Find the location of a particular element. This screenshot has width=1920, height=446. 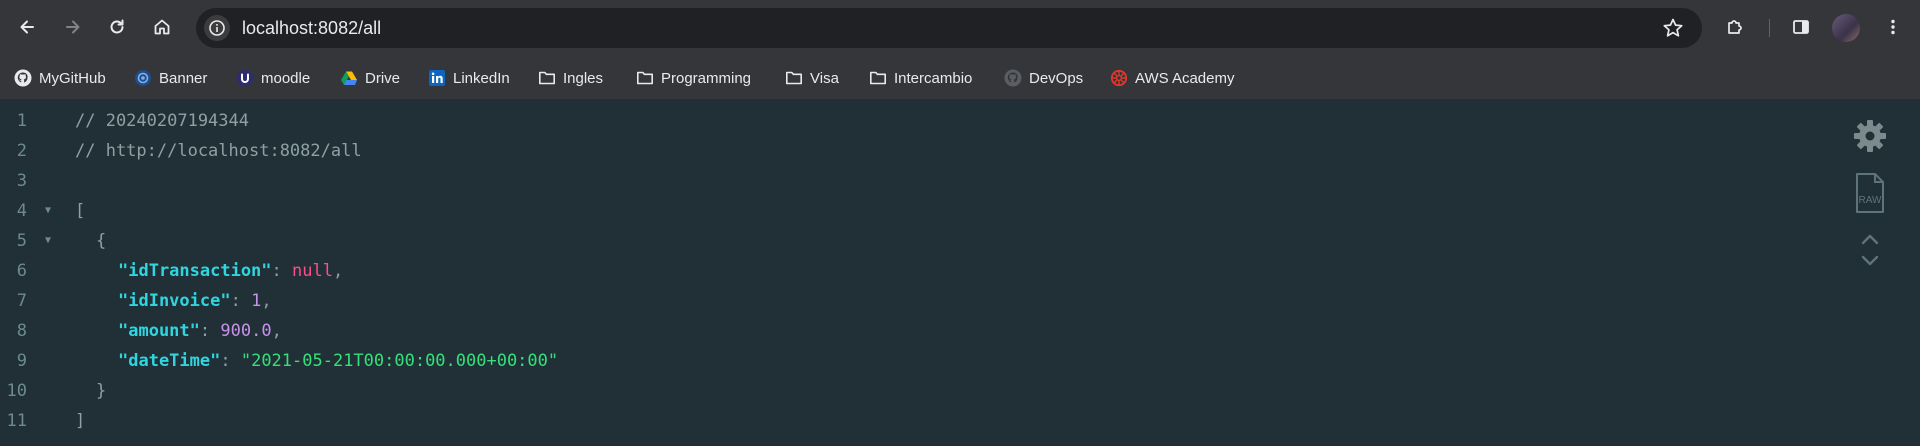

url-text: localhost:8082/all is located at coordinates (311, 28).